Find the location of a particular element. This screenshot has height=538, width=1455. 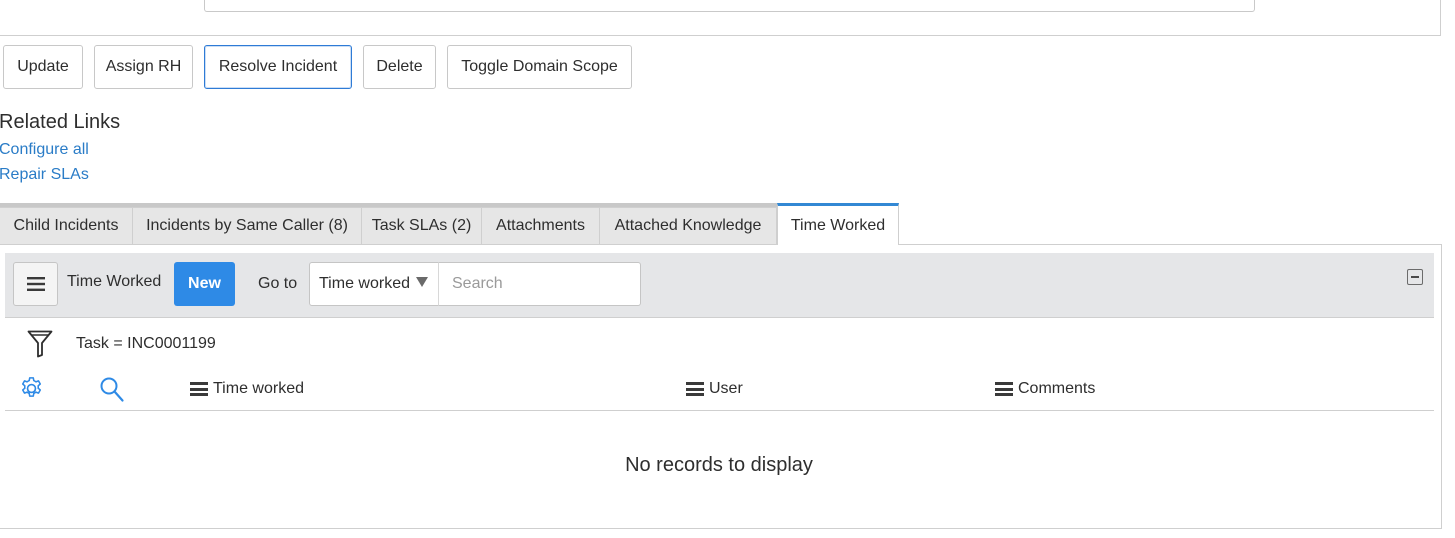

collapse-icon is located at coordinates (1415, 277).